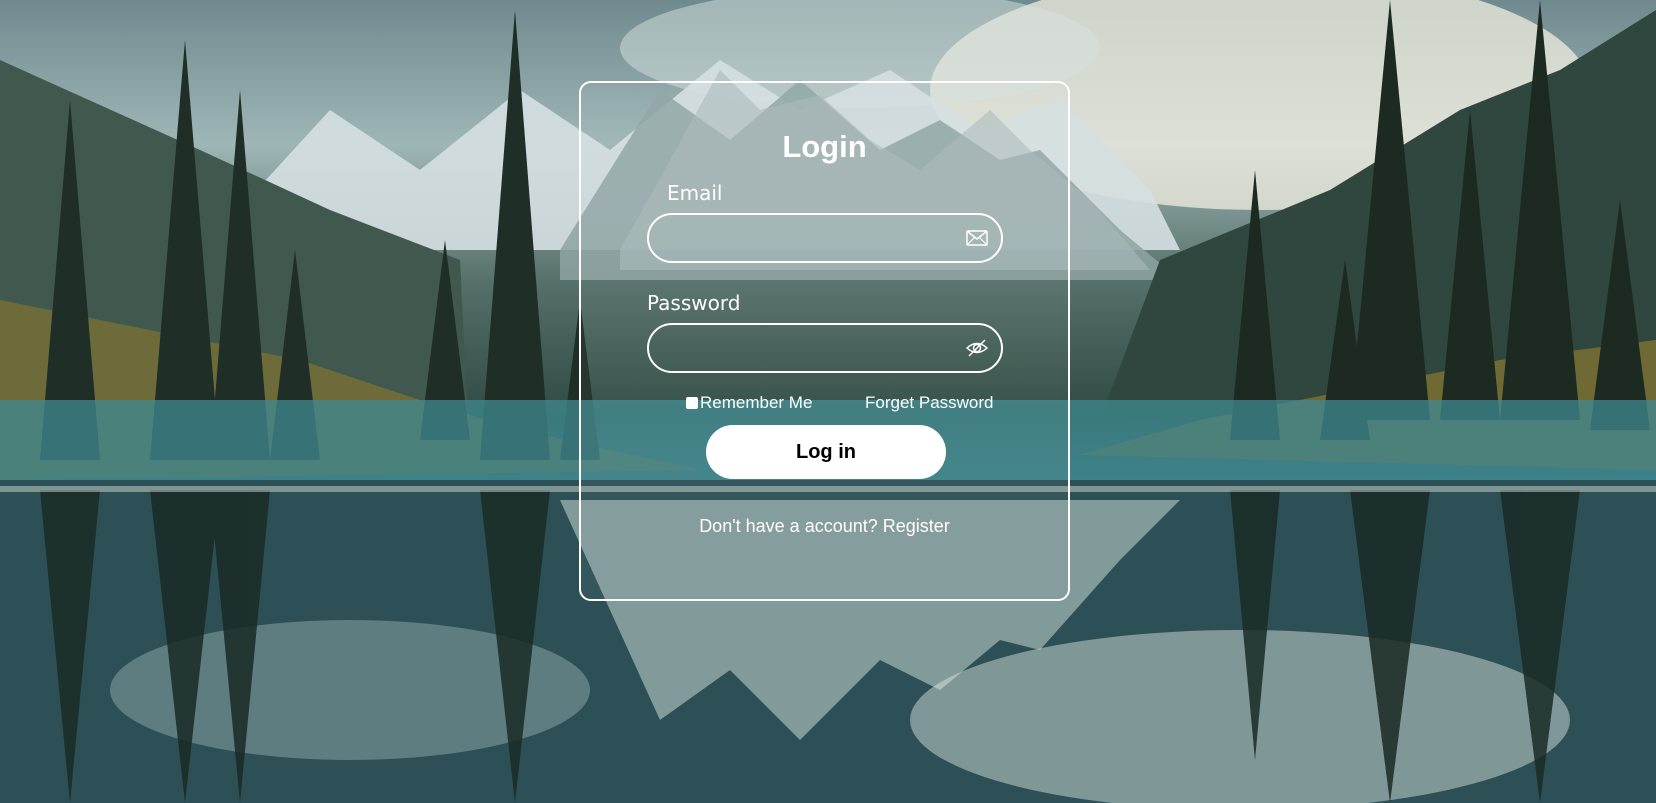  Describe the element at coordinates (977, 238) in the screenshot. I see `mail-icon` at that location.